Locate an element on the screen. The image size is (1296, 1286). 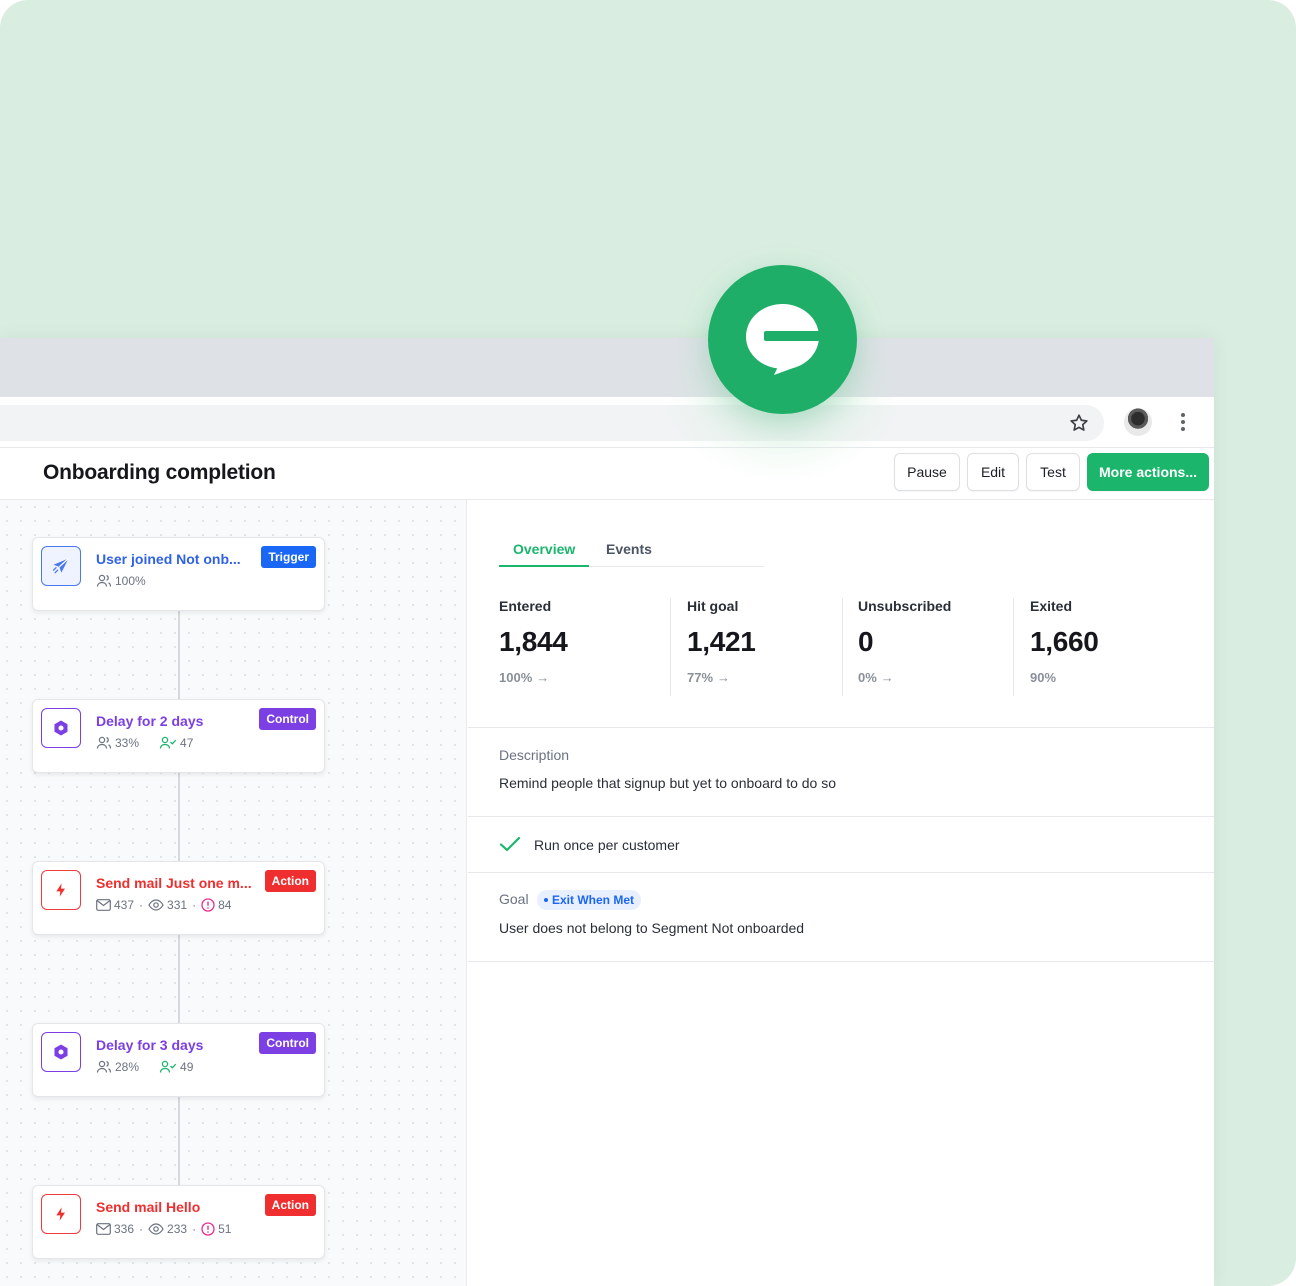
stat-label: Entered is located at coordinates (525, 606).